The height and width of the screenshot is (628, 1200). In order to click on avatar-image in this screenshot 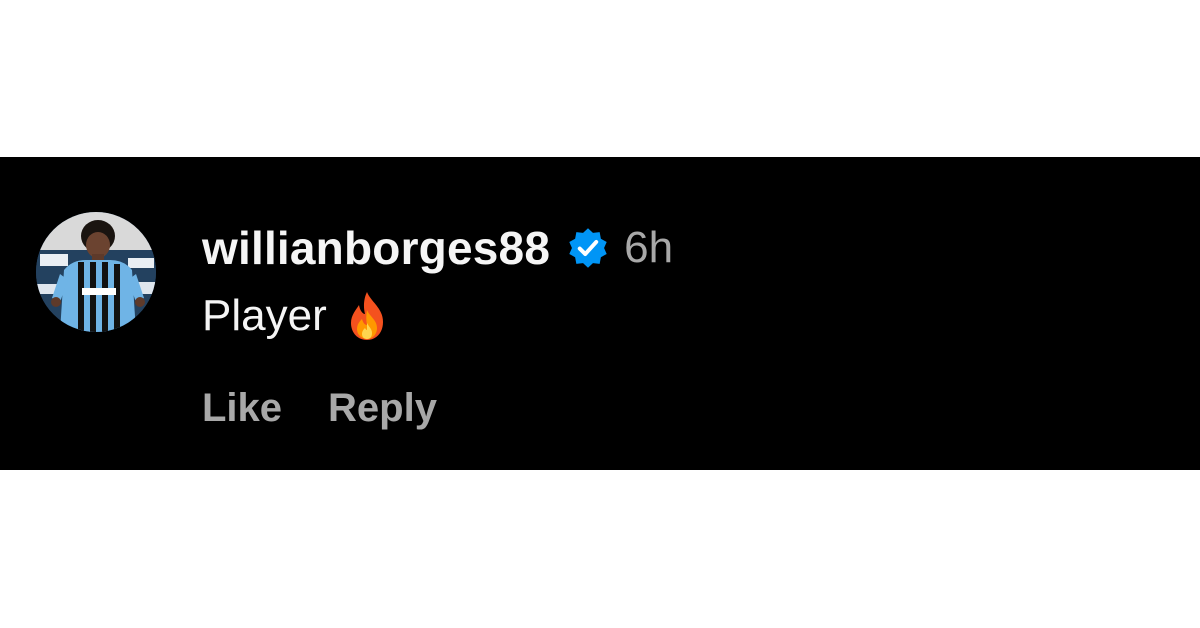, I will do `click(96, 272)`.